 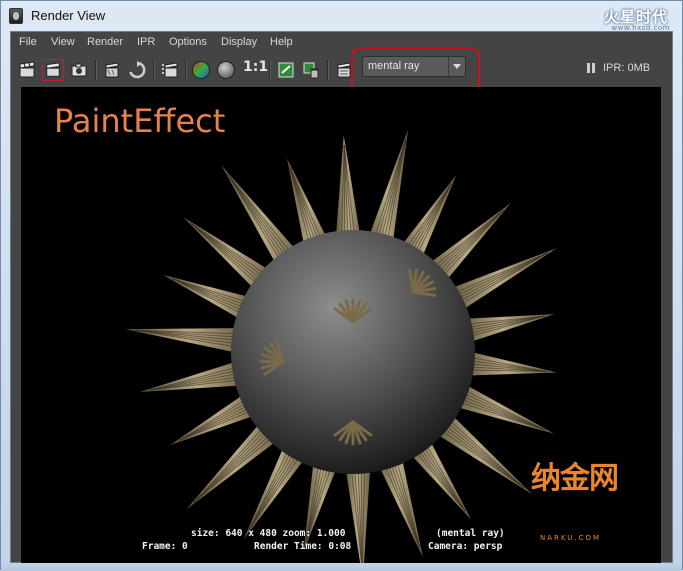 I want to click on toolbar: 1:1, so click(x=341, y=70).